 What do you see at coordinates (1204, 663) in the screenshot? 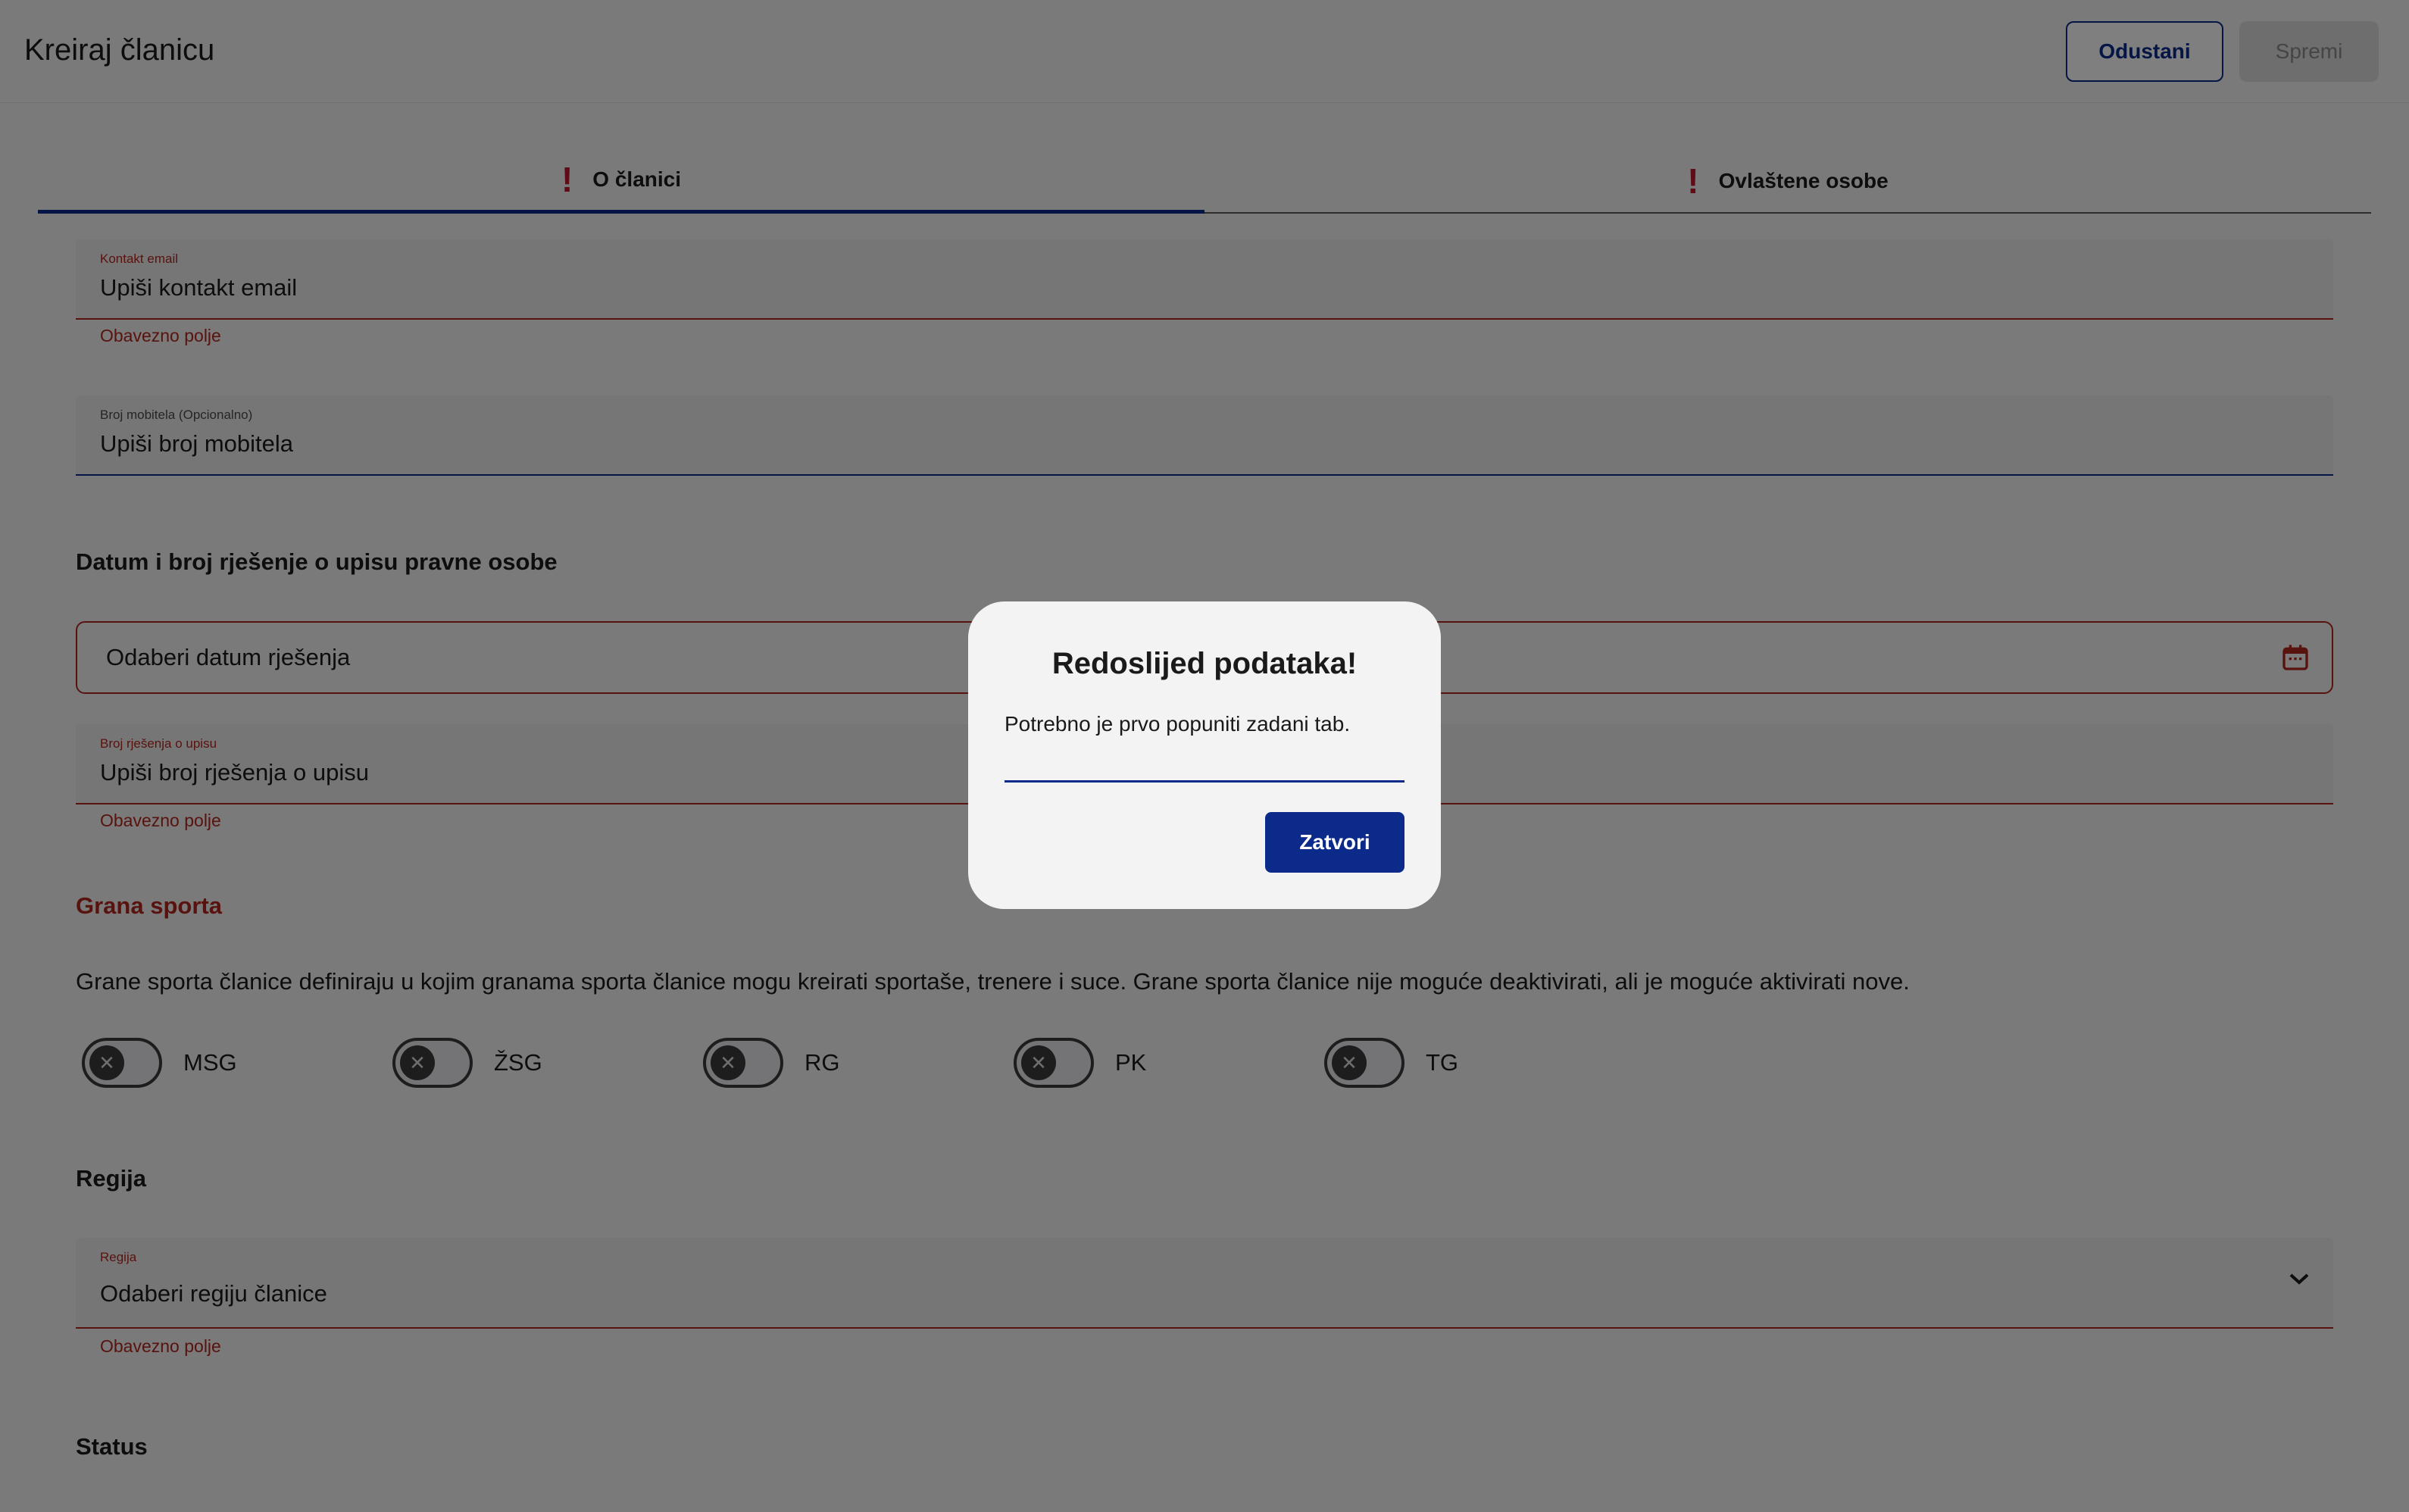
I see `dialog-title: Redoslijed podataka!` at bounding box center [1204, 663].